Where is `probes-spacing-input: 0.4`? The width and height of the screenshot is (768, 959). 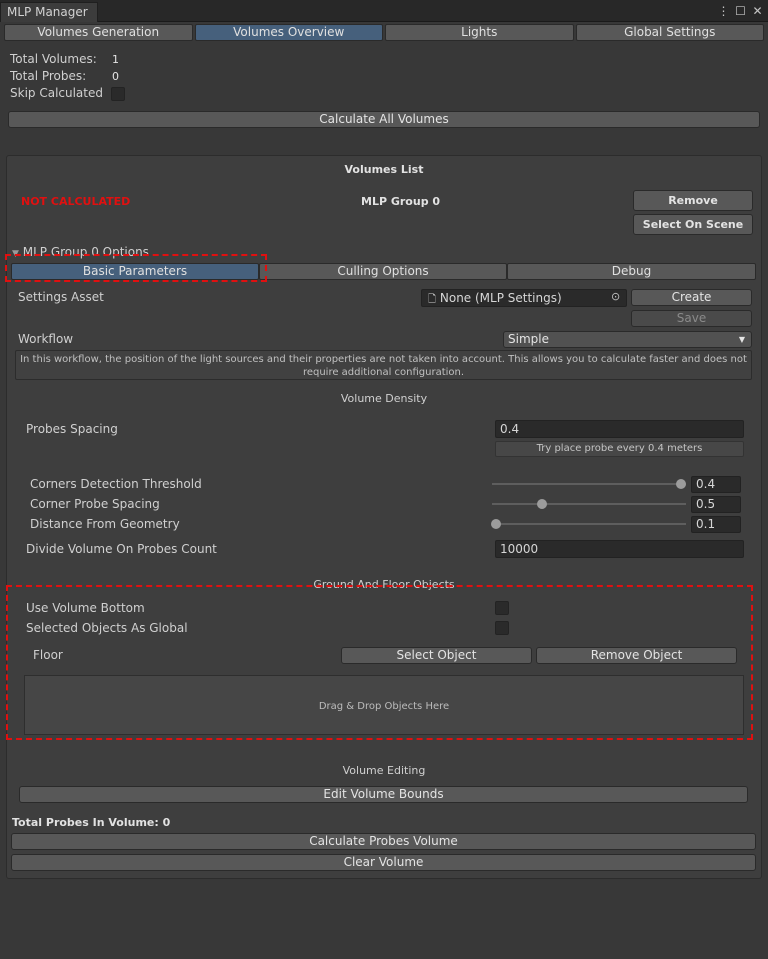 probes-spacing-input: 0.4 is located at coordinates (619, 429).